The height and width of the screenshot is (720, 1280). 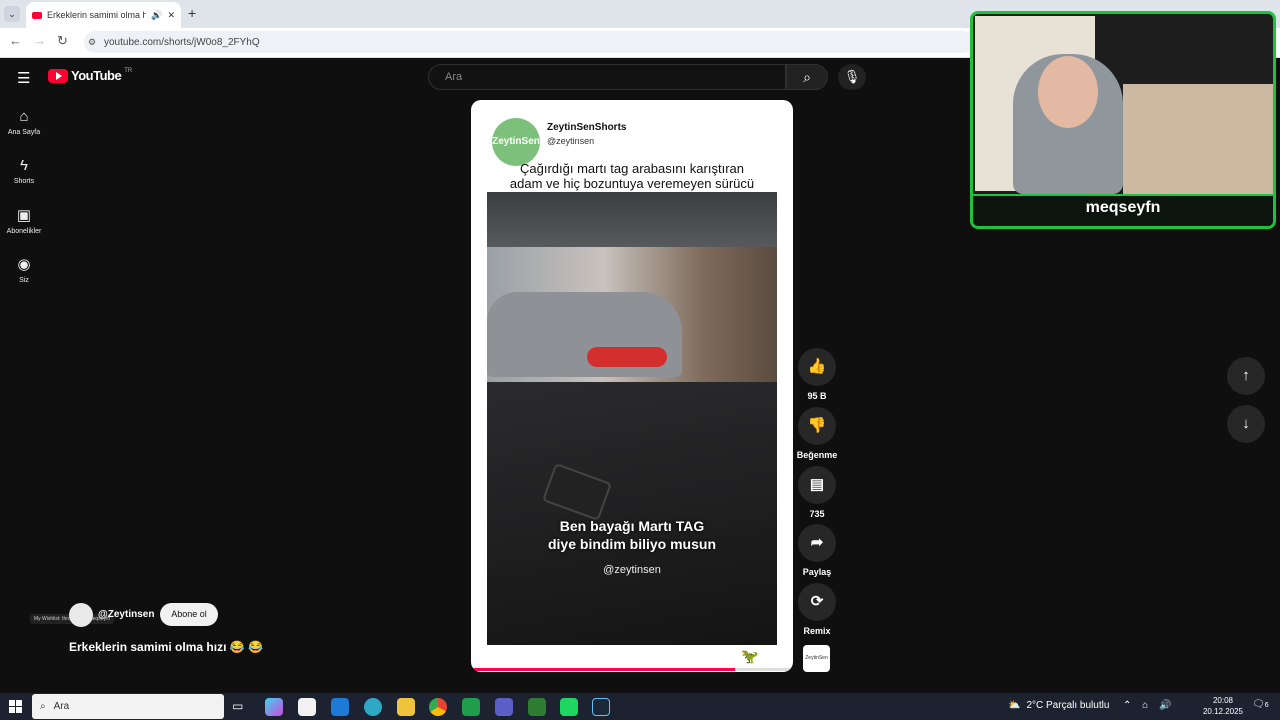 What do you see at coordinates (192, 13) in the screenshot?
I see `new-tab-button: +` at bounding box center [192, 13].